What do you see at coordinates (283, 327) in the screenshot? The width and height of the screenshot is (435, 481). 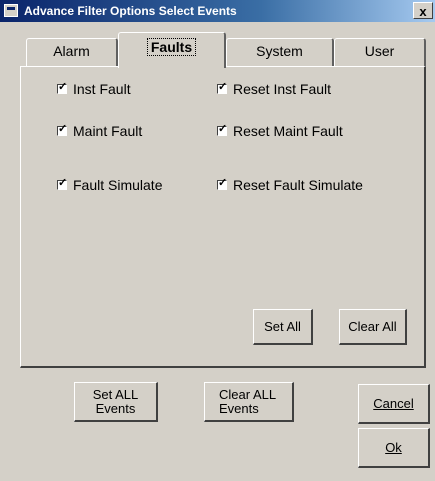 I see `set-all-button: Set All` at bounding box center [283, 327].